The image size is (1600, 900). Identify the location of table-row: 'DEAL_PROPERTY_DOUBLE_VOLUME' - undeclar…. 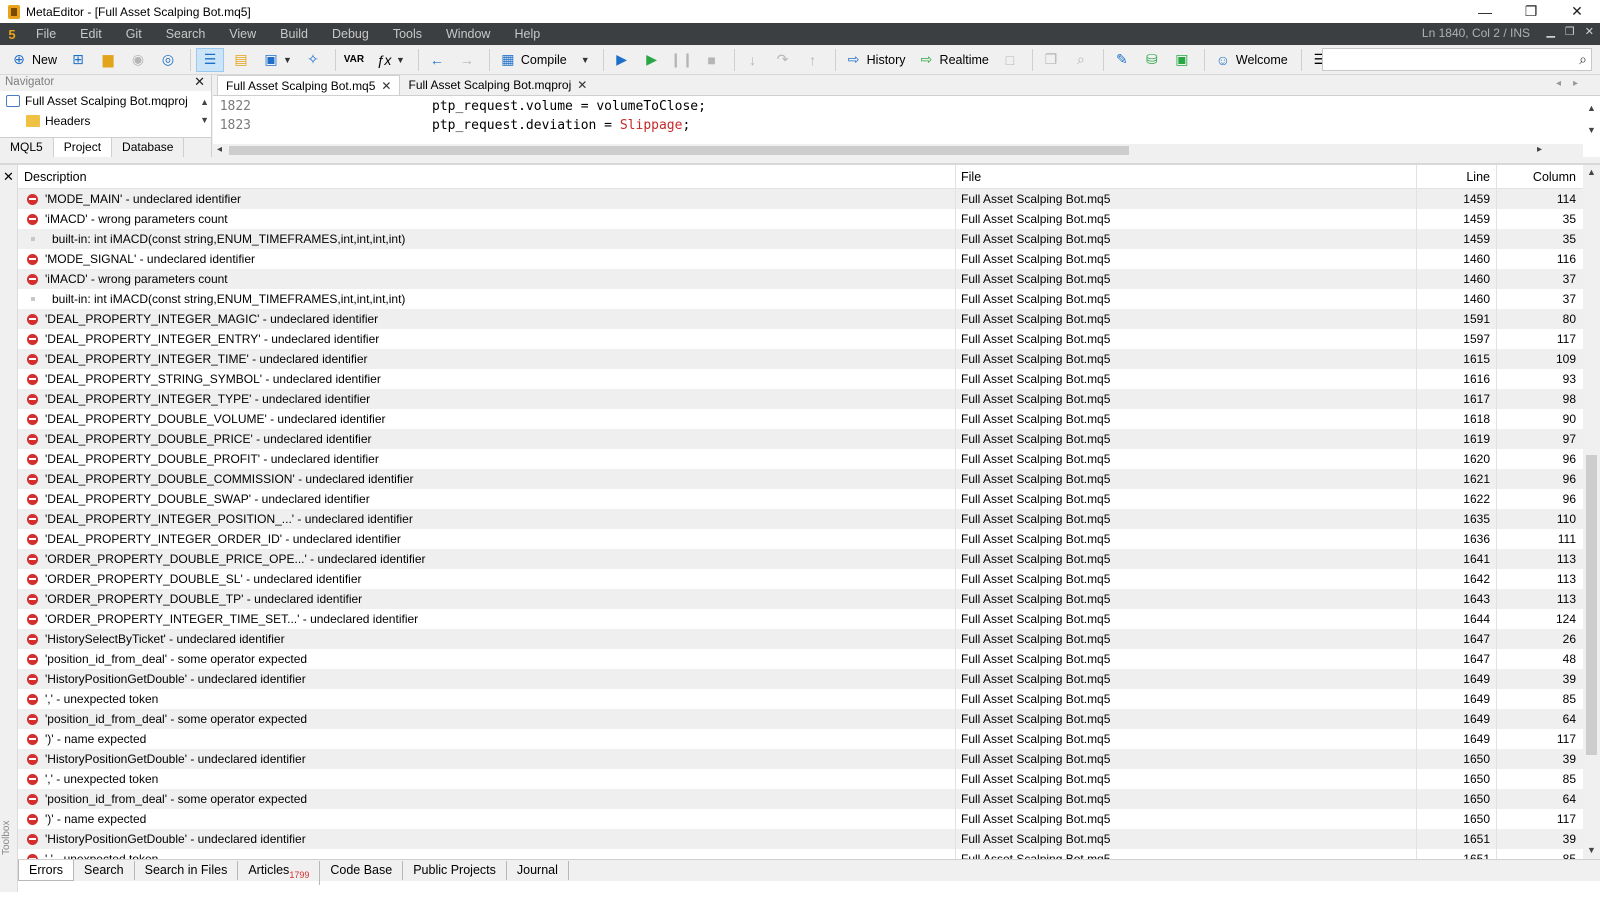
(801, 419).